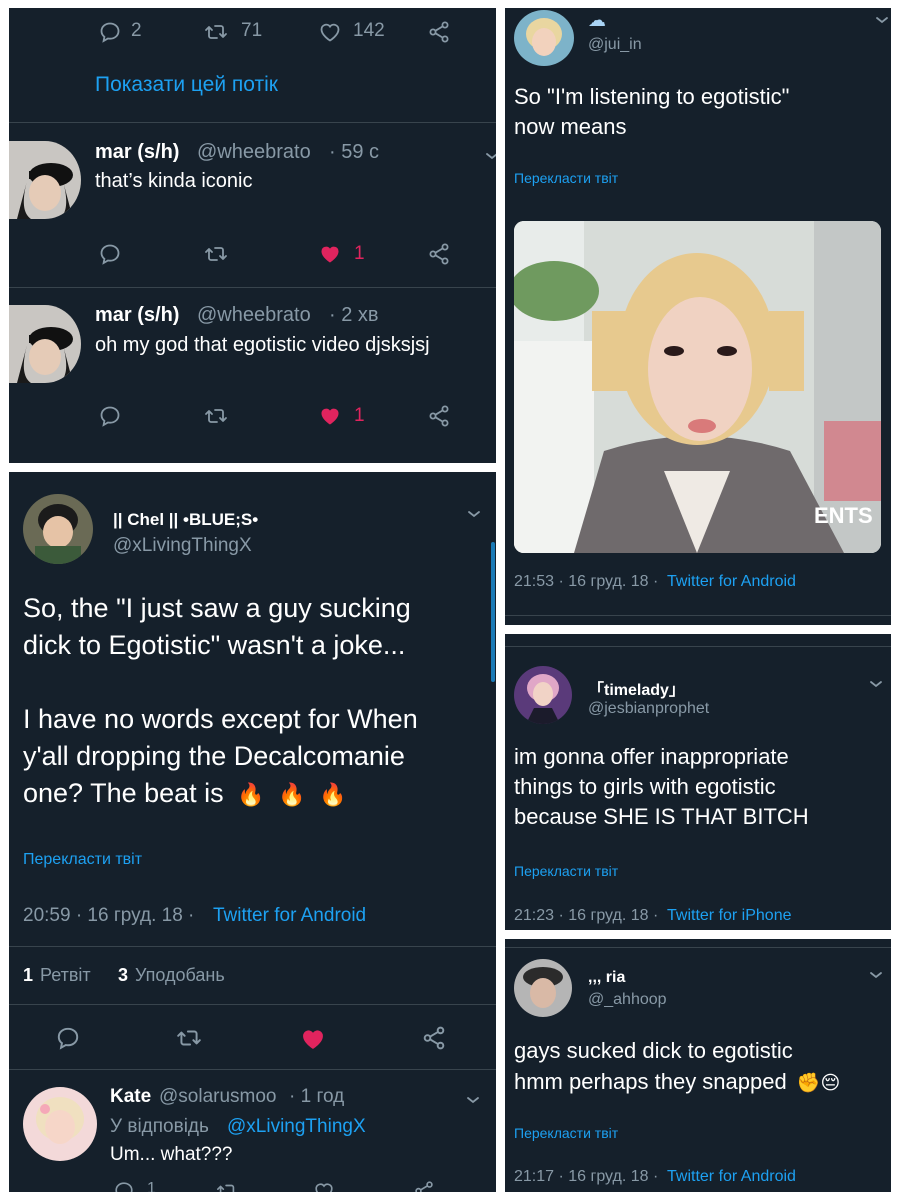 The height and width of the screenshot is (1200, 900). What do you see at coordinates (661, 816) in the screenshot?
I see `tweet-text-line: because SHE IS THAT BITCH` at bounding box center [661, 816].